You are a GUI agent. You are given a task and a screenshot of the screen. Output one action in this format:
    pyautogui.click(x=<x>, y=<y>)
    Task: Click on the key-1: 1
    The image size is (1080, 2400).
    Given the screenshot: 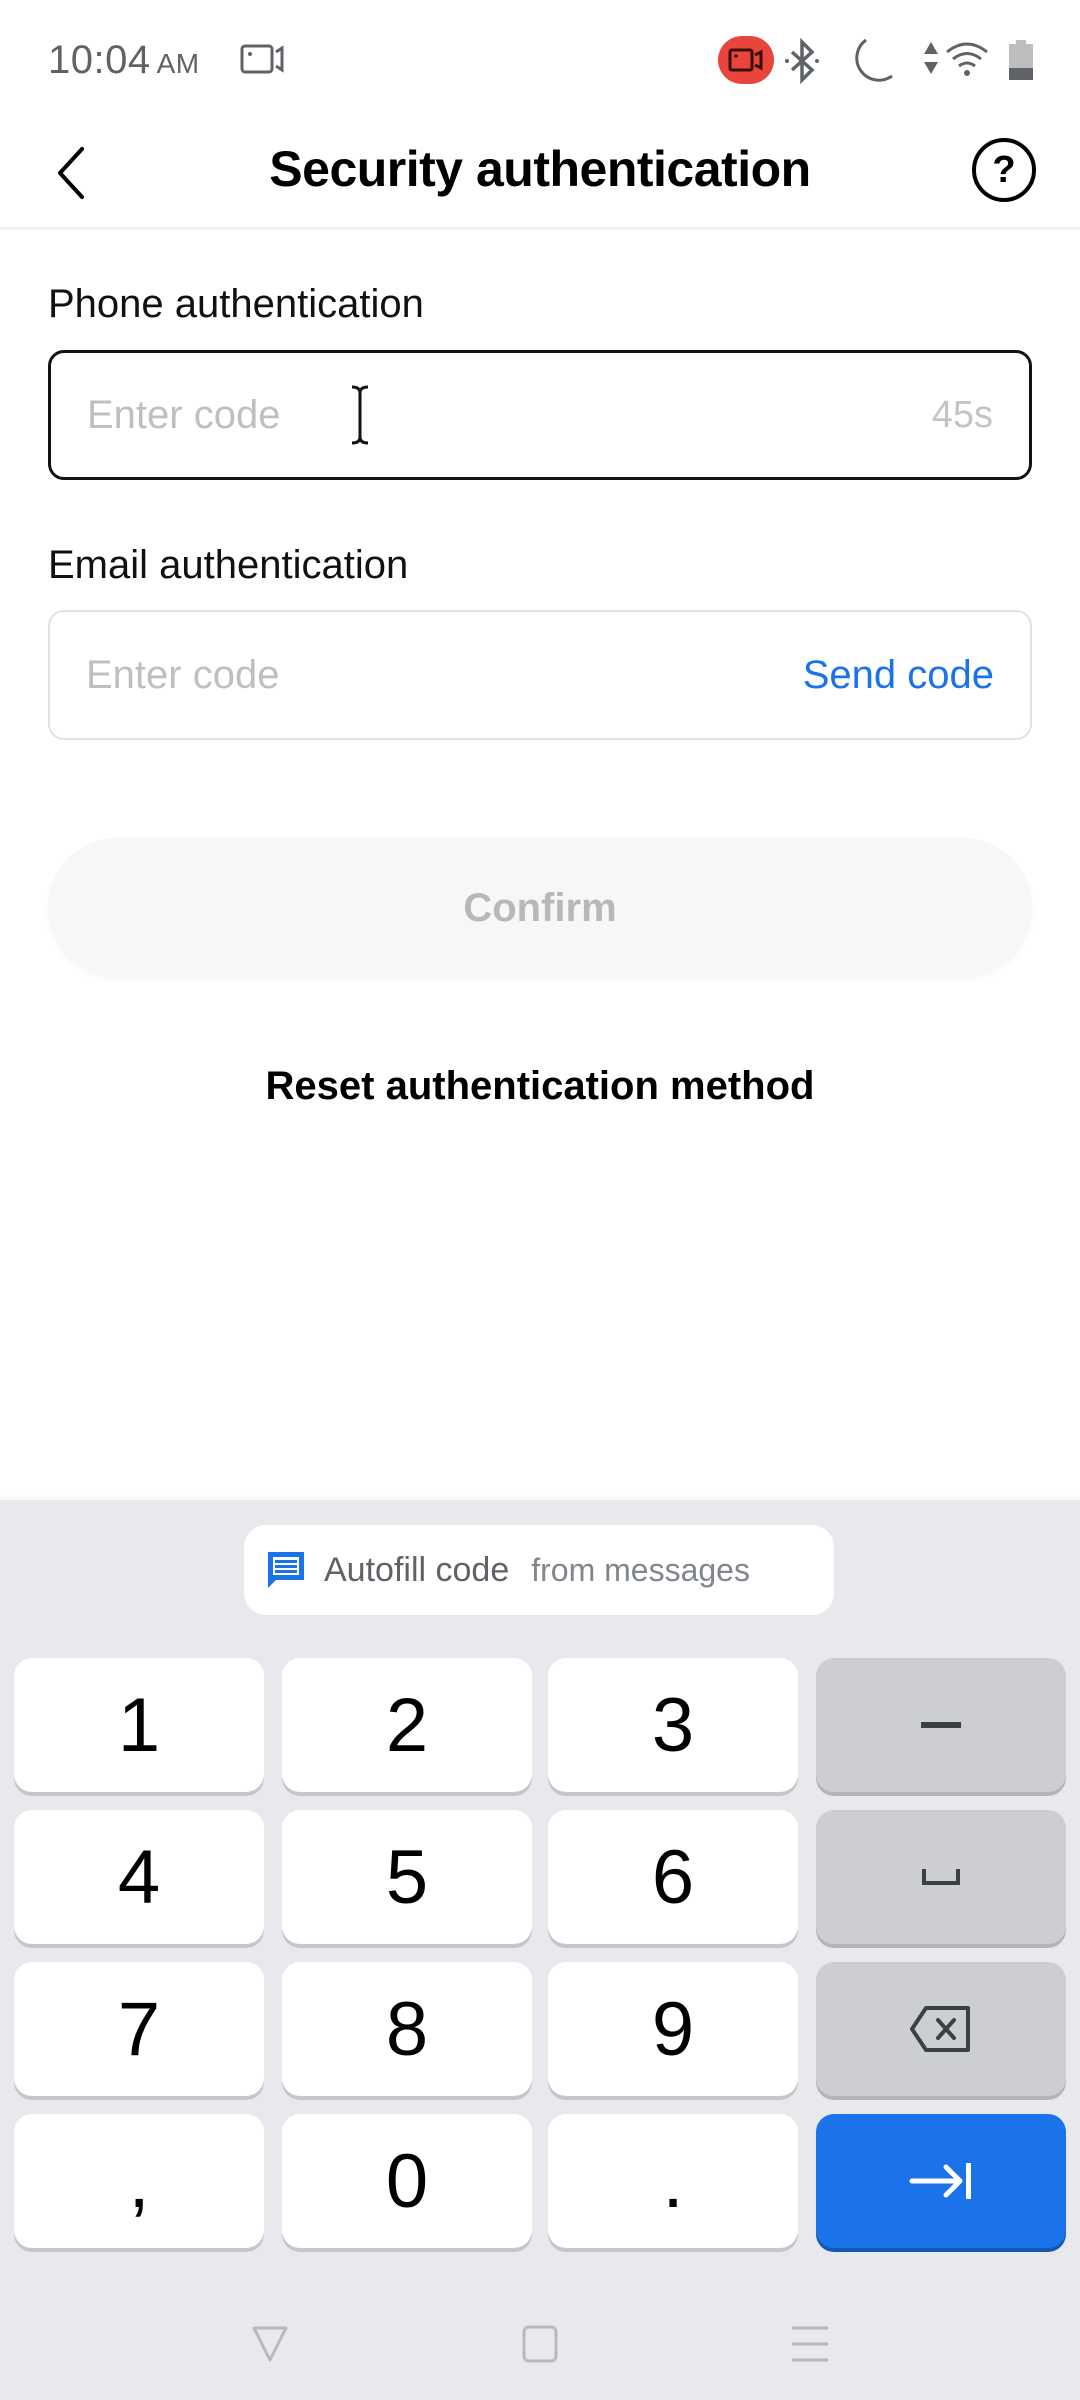 What is the action you would take?
    pyautogui.click(x=139, y=1725)
    